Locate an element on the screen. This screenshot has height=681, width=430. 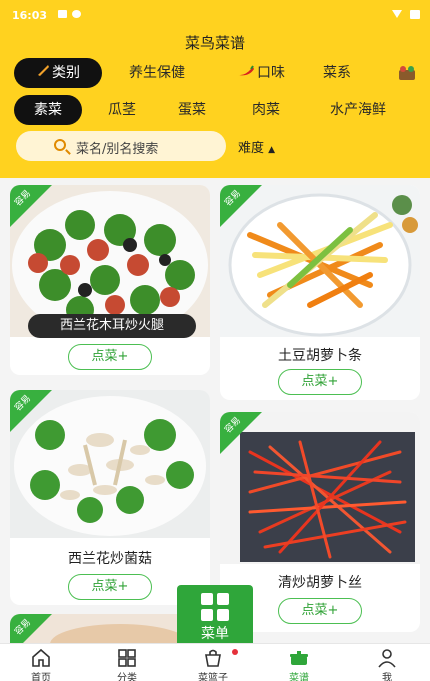
more-categories-icon is located at coordinates (407, 73).